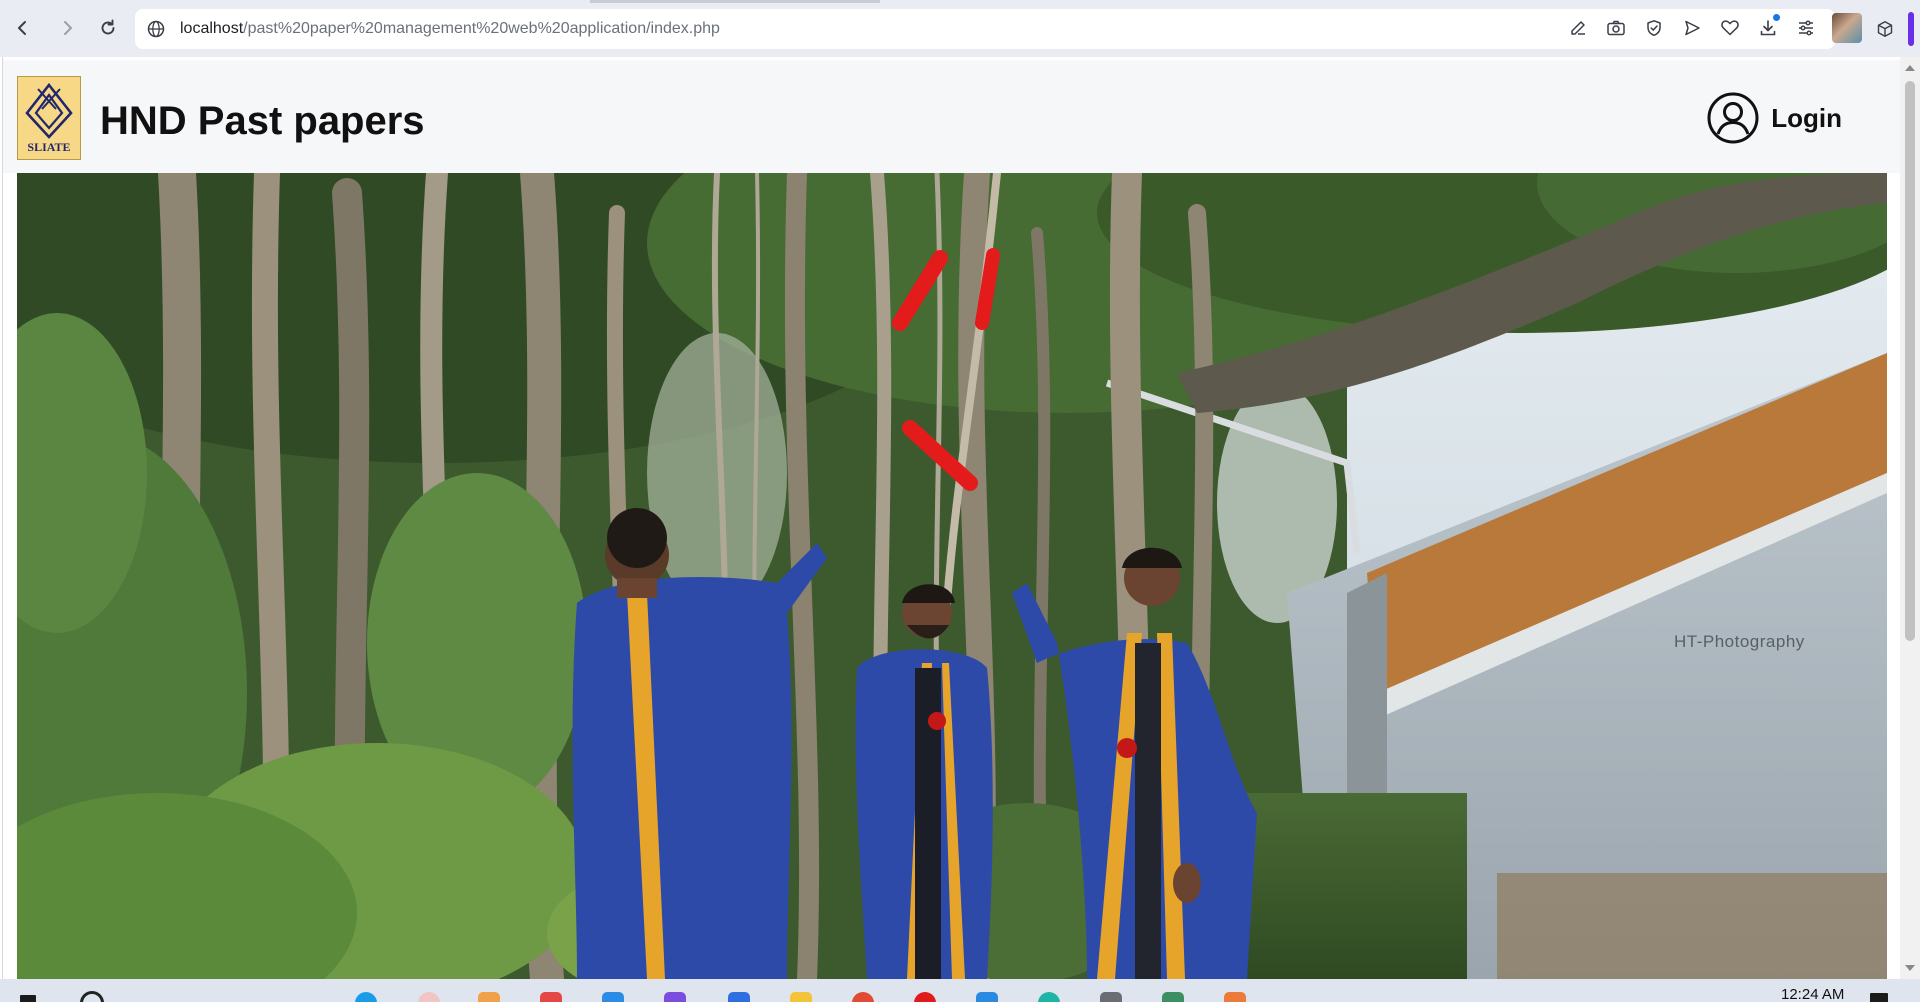 The height and width of the screenshot is (1002, 1920). I want to click on loading-indicator, so click(735, 1).